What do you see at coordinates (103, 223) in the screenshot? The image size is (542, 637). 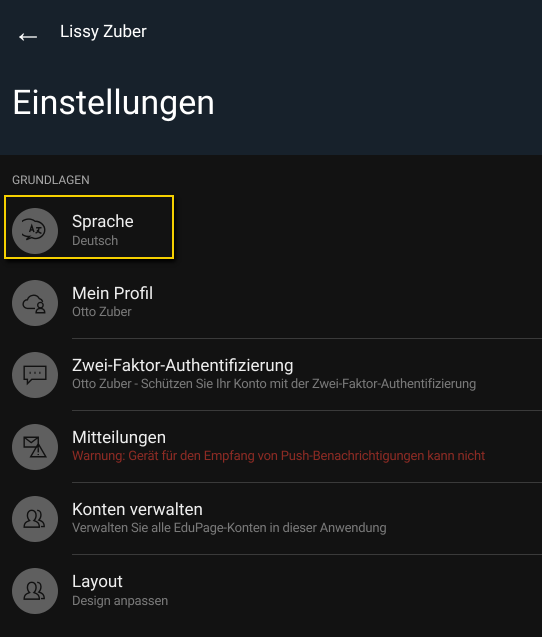 I see `item-title: Sprache` at bounding box center [103, 223].